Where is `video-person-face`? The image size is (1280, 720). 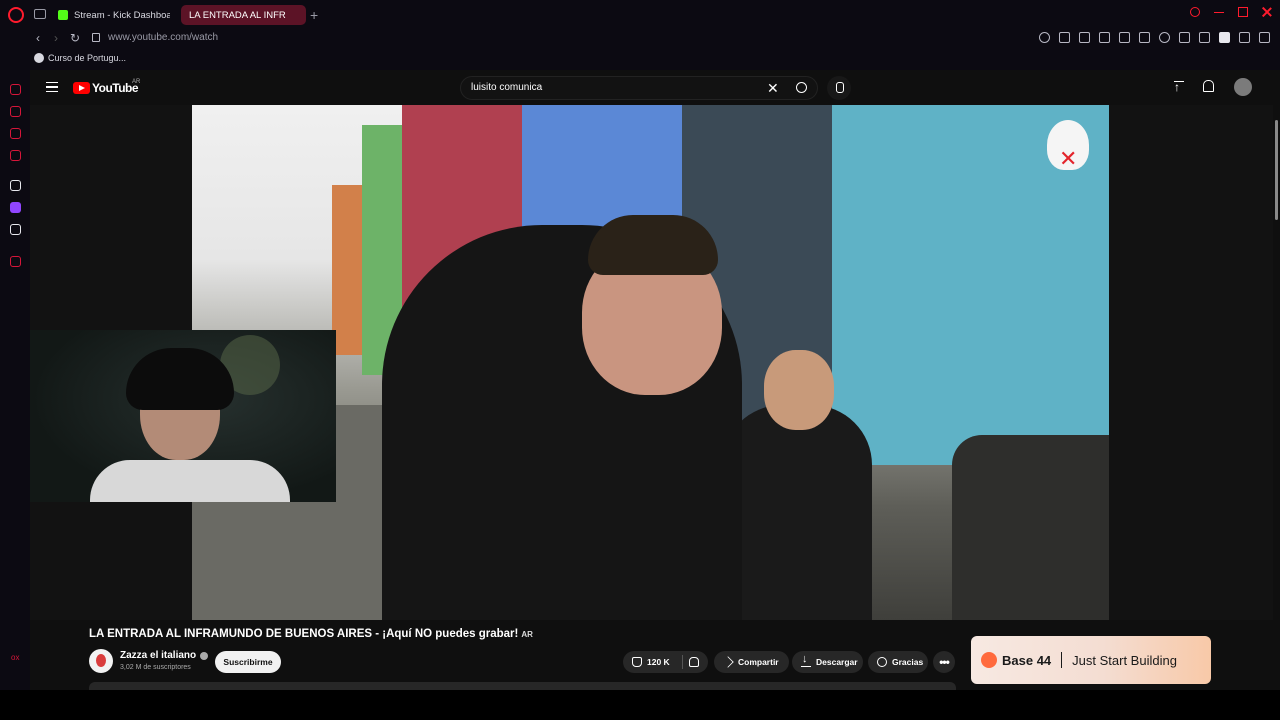 video-person-face is located at coordinates (799, 390).